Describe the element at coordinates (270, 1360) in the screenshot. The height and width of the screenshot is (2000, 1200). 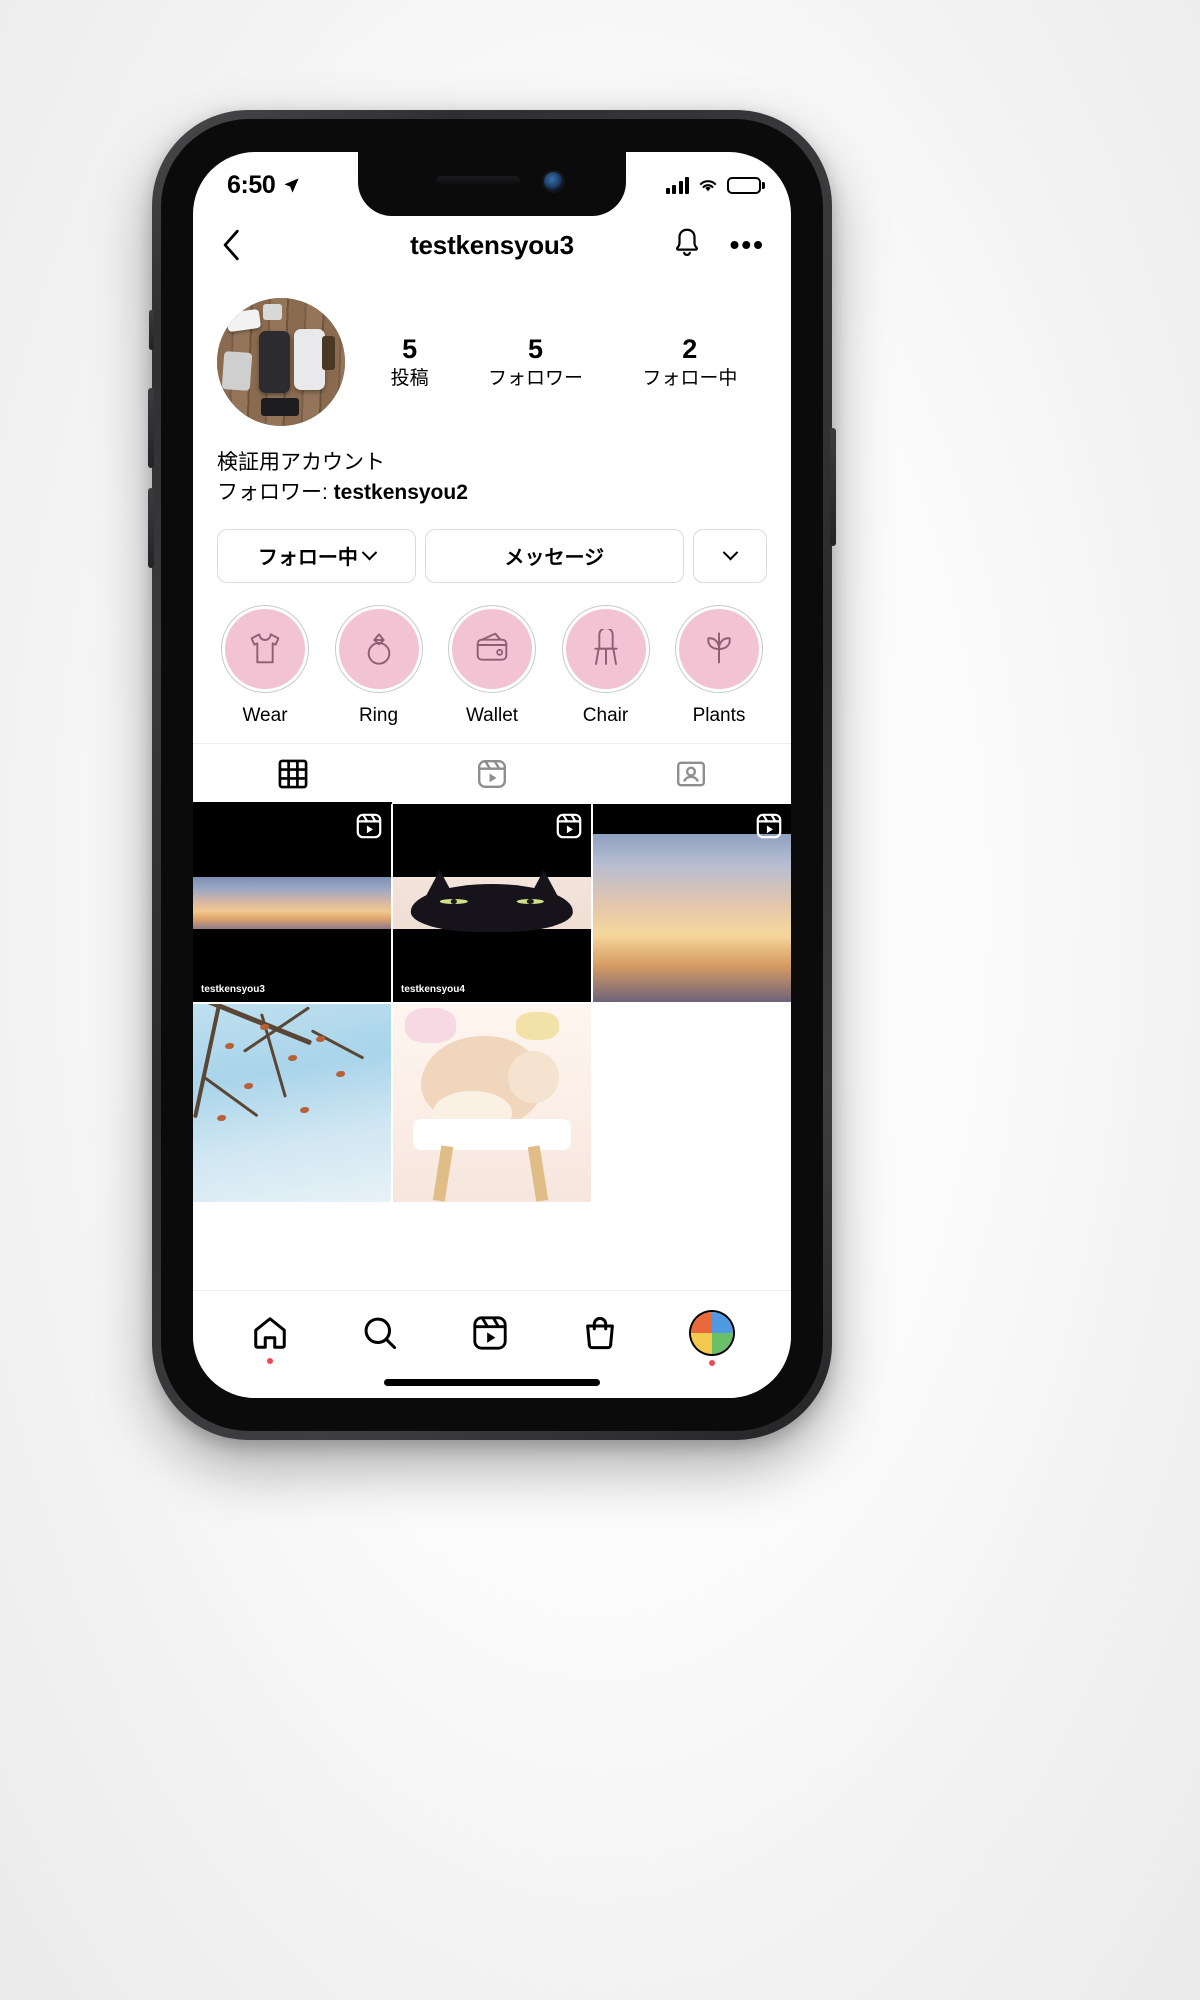
I see `home-activity-dot` at that location.